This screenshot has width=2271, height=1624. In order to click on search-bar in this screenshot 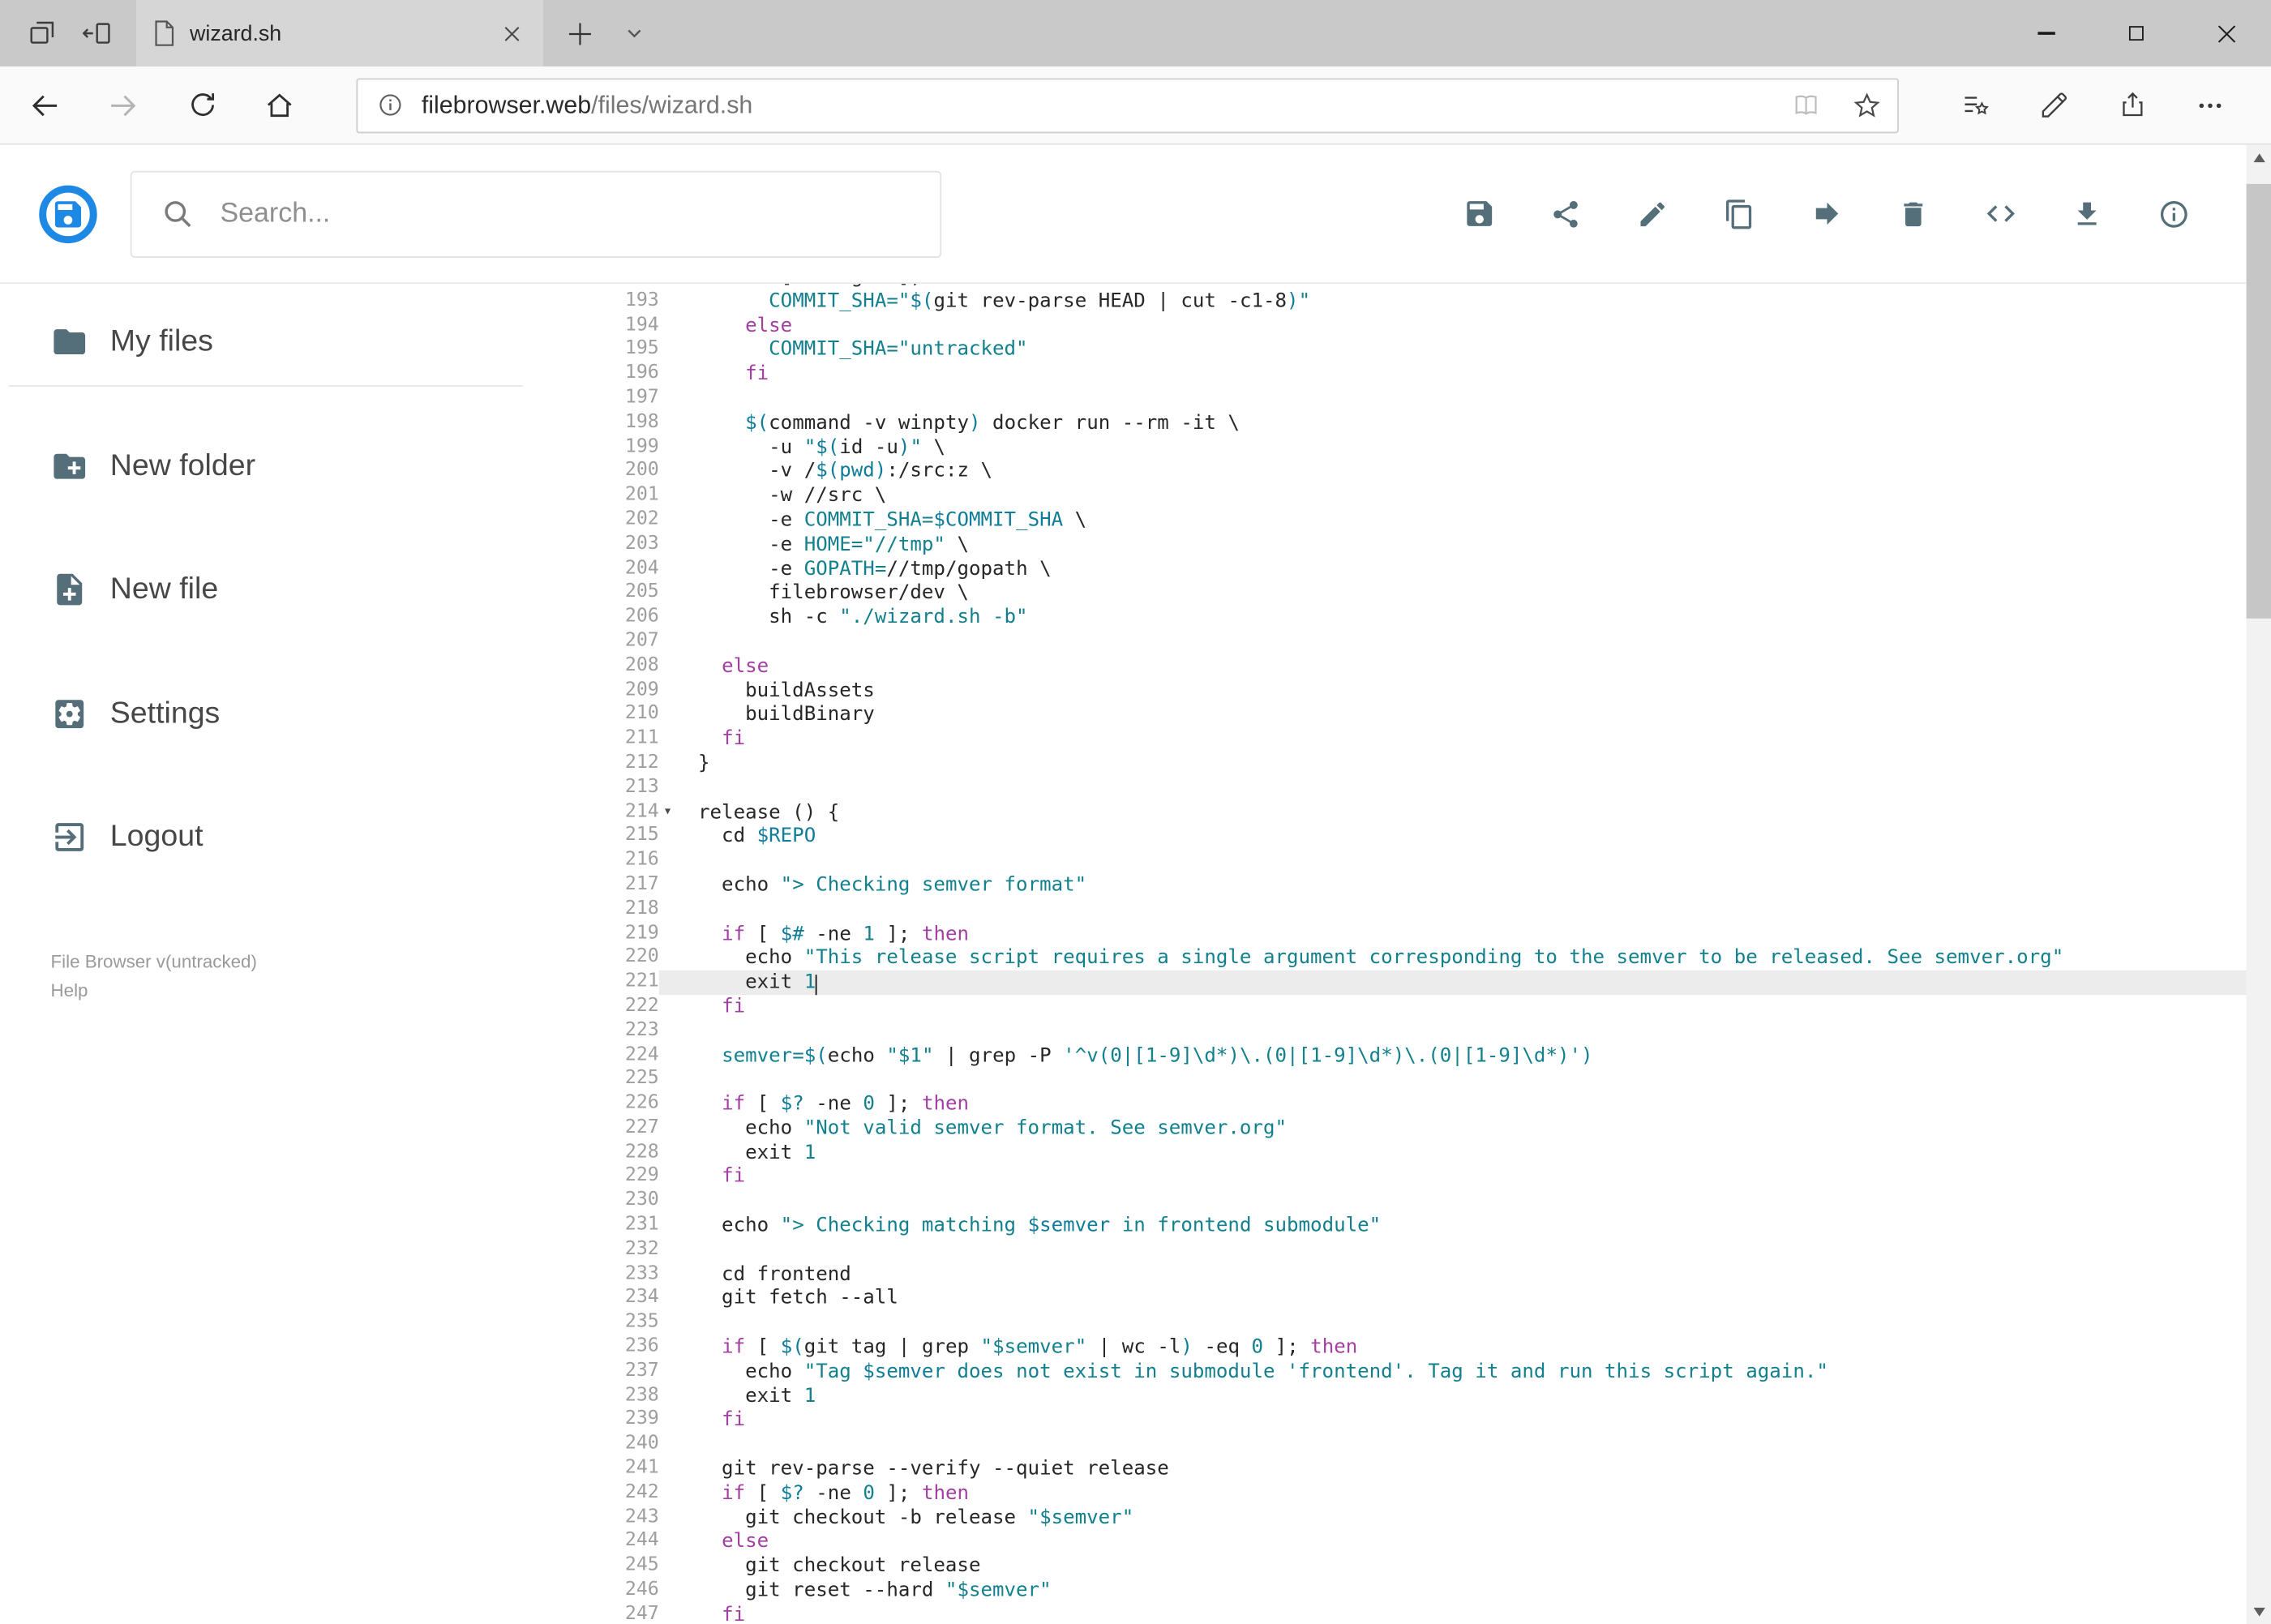, I will do `click(536, 214)`.